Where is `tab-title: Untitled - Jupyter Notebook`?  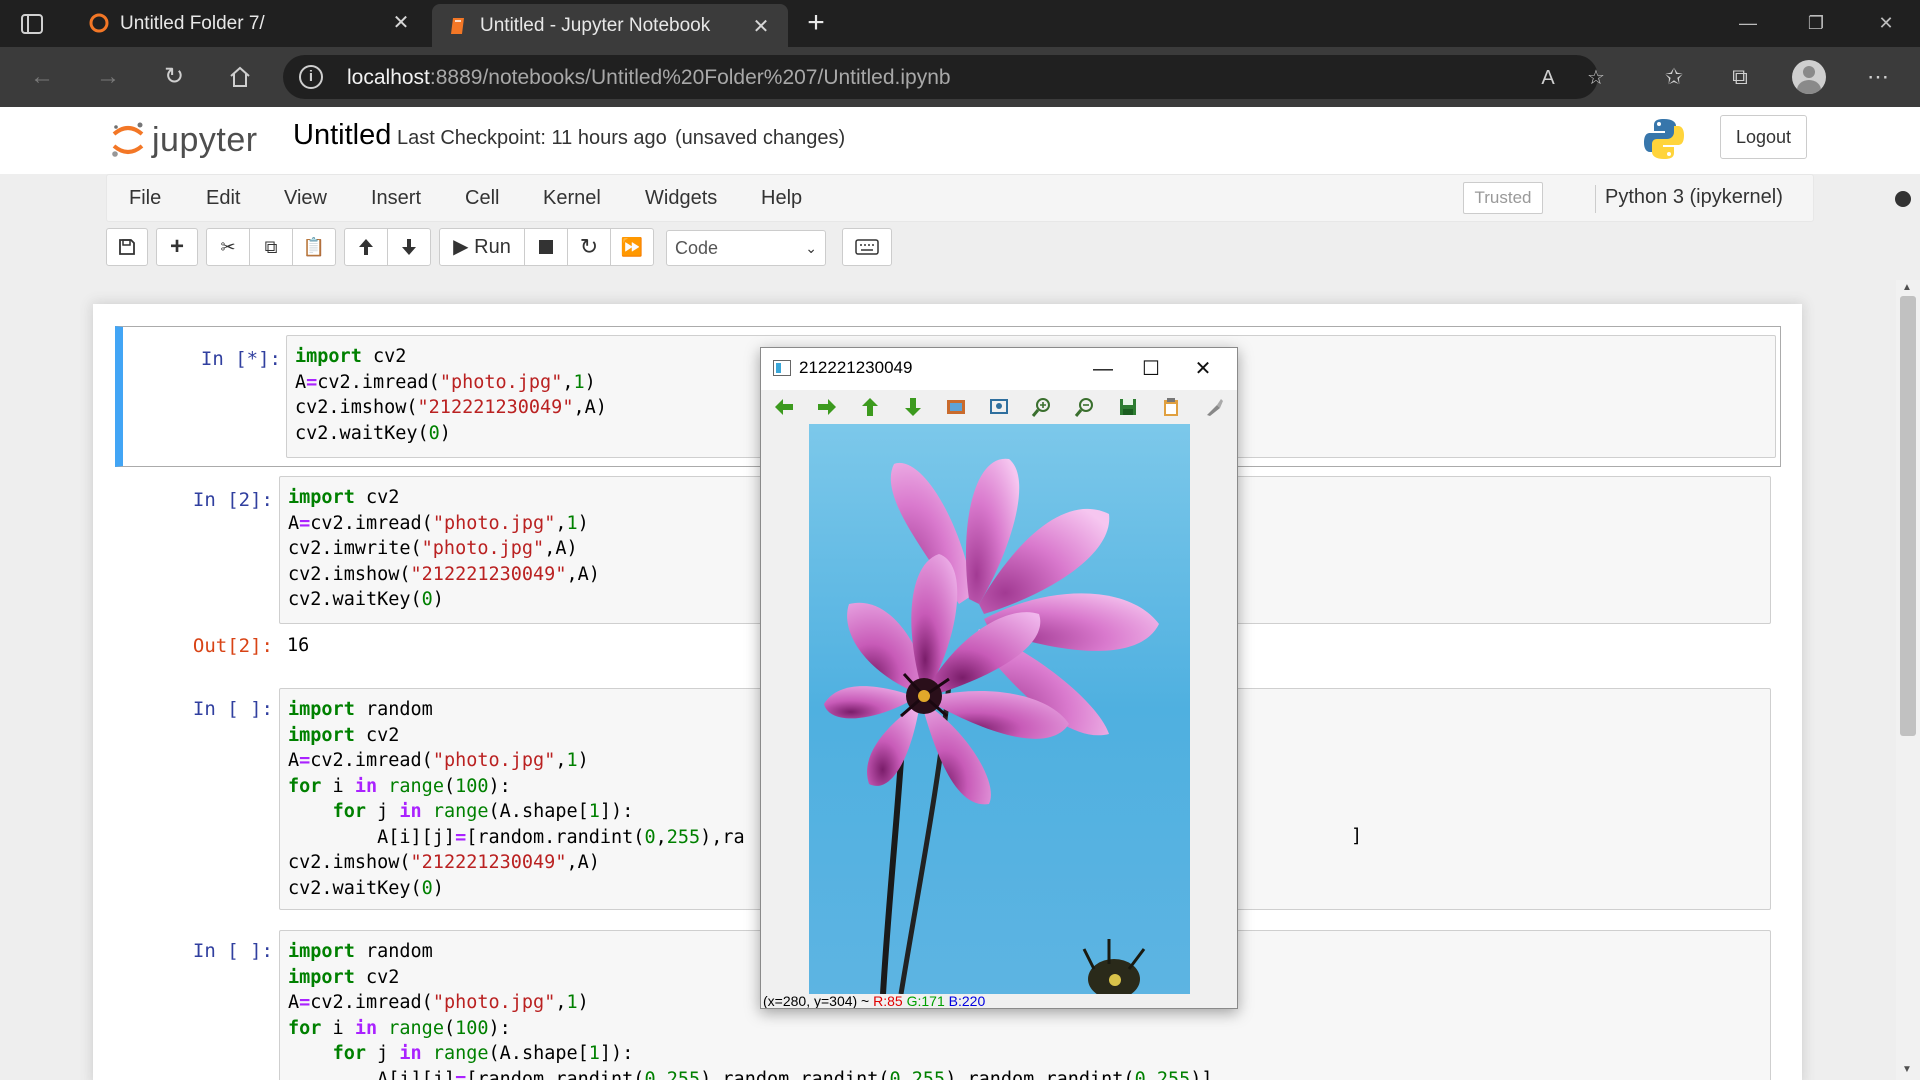
tab-title: Untitled - Jupyter Notebook is located at coordinates (595, 25).